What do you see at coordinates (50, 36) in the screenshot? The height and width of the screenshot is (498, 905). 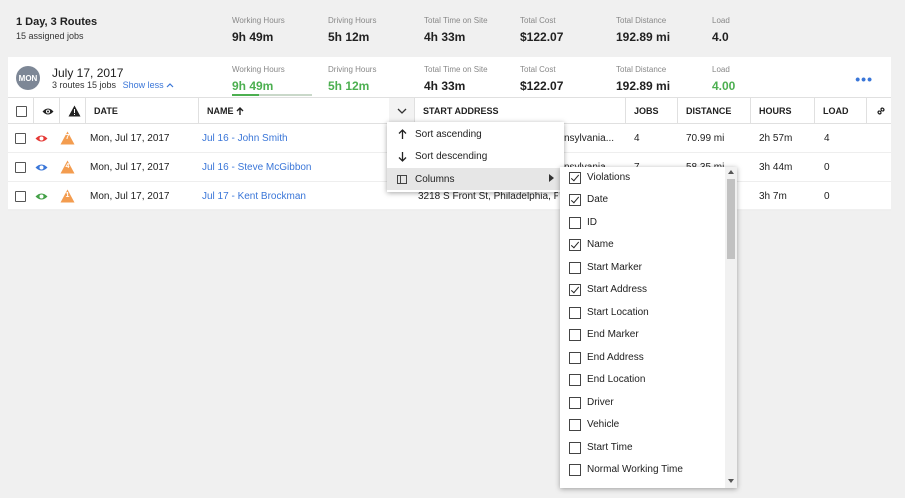 I see `summary-subtitle: 15 assigned jobs` at bounding box center [50, 36].